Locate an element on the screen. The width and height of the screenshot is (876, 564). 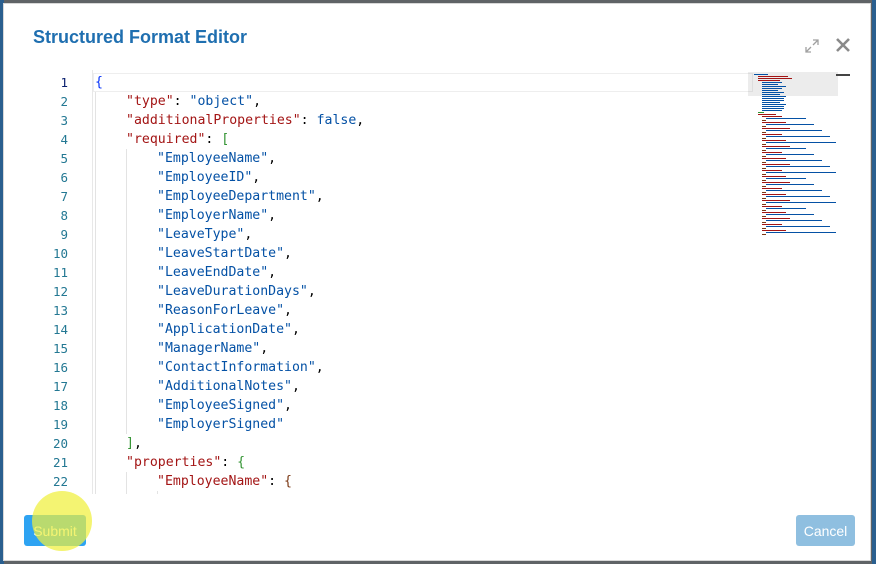
code-token: [ is located at coordinates (225, 139).